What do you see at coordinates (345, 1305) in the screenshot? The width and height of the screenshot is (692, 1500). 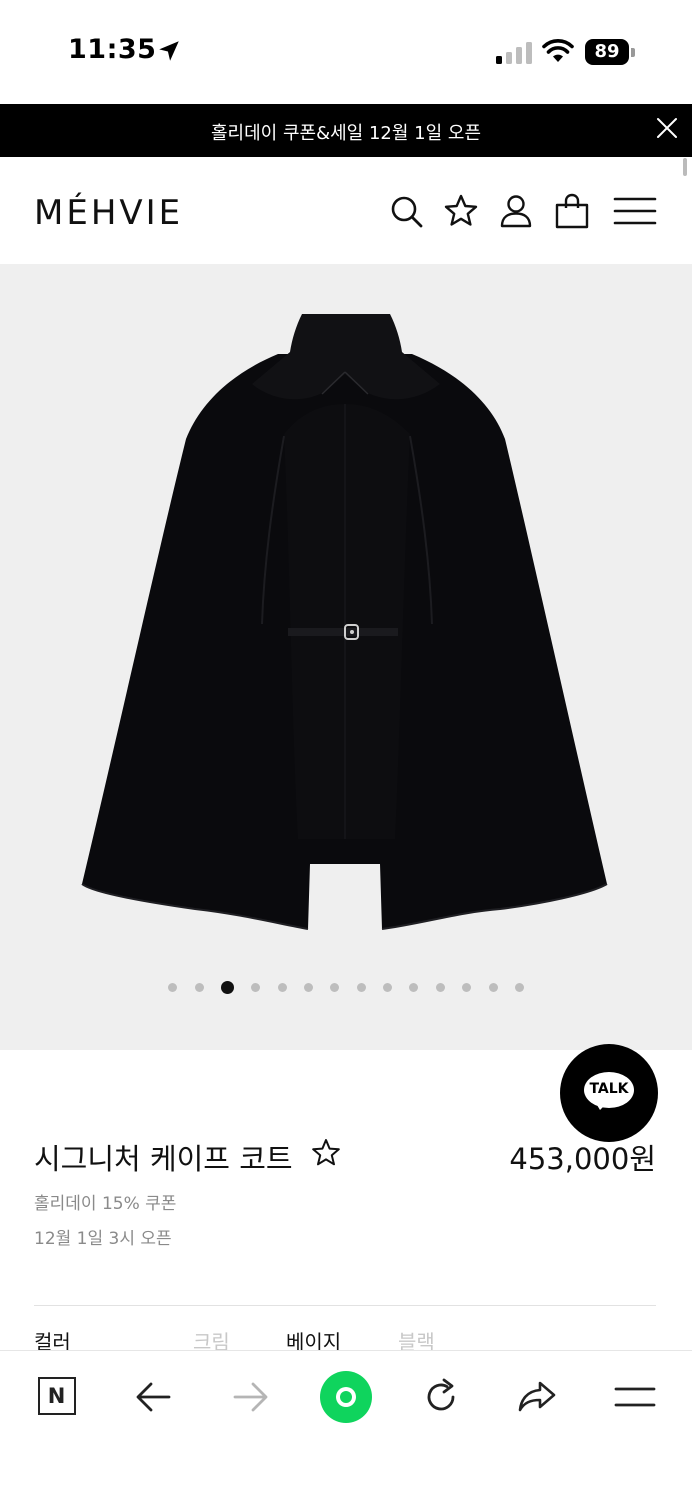 I see `divider` at bounding box center [345, 1305].